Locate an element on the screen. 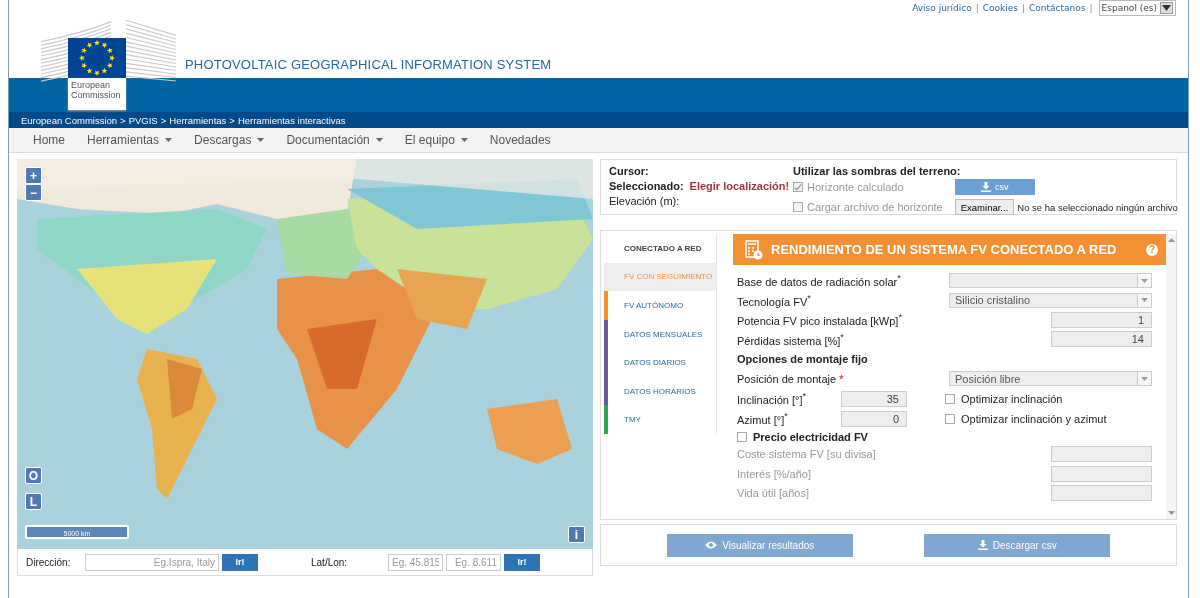 Image resolution: width=1200 pixels, height=598 pixels. header-link: Cookies is located at coordinates (1000, 8).